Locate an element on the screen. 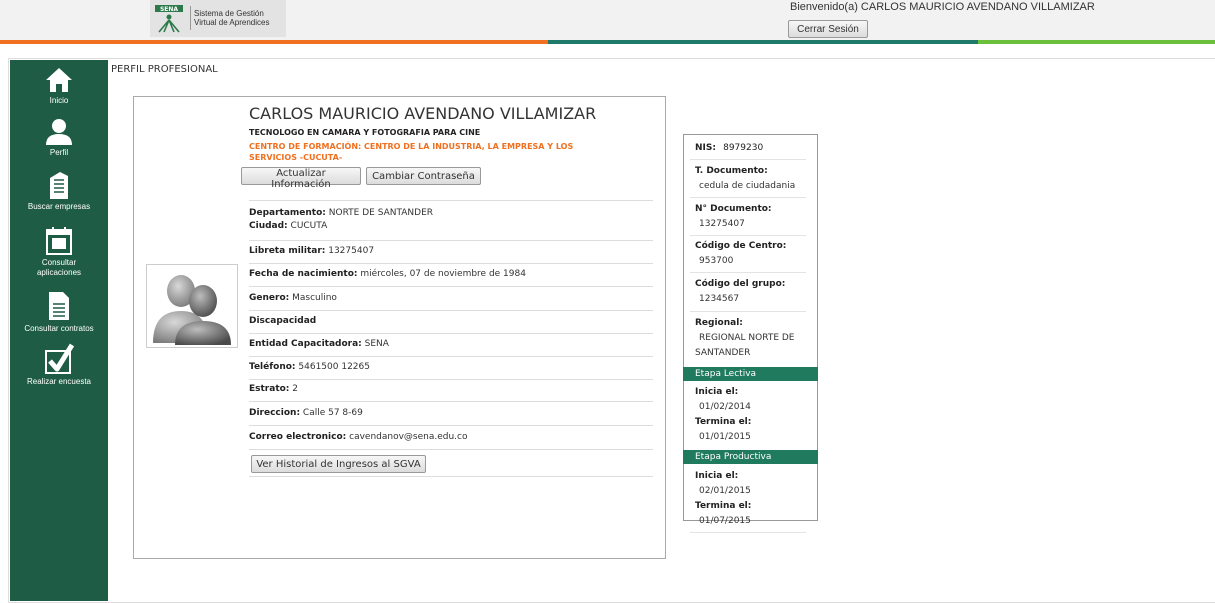 This screenshot has height=603, width=1215. field-telefono: Teléfono: 5461500 12265 is located at coordinates (451, 371).